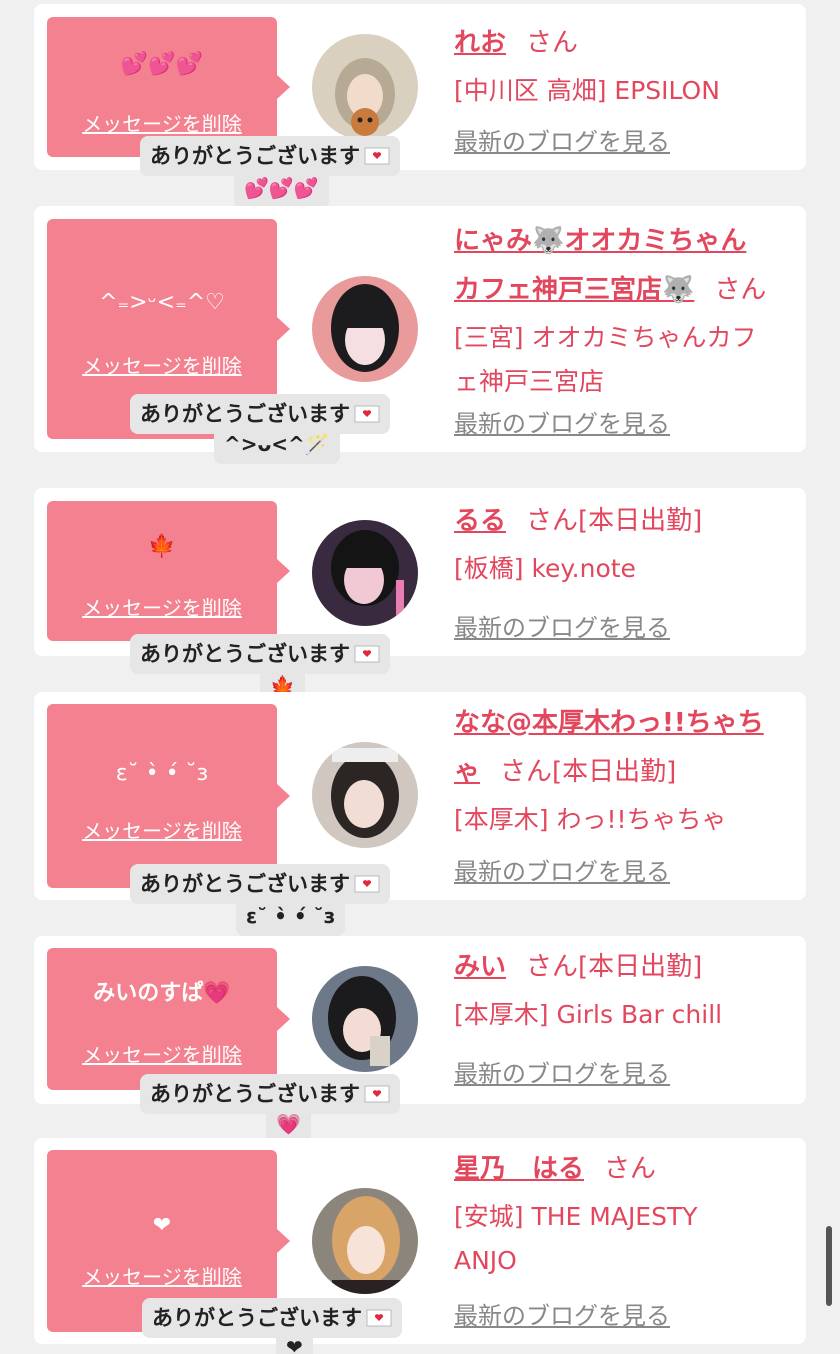  What do you see at coordinates (576, 1216) in the screenshot?
I see `shop-info: [安城] THE MAJESTY` at bounding box center [576, 1216].